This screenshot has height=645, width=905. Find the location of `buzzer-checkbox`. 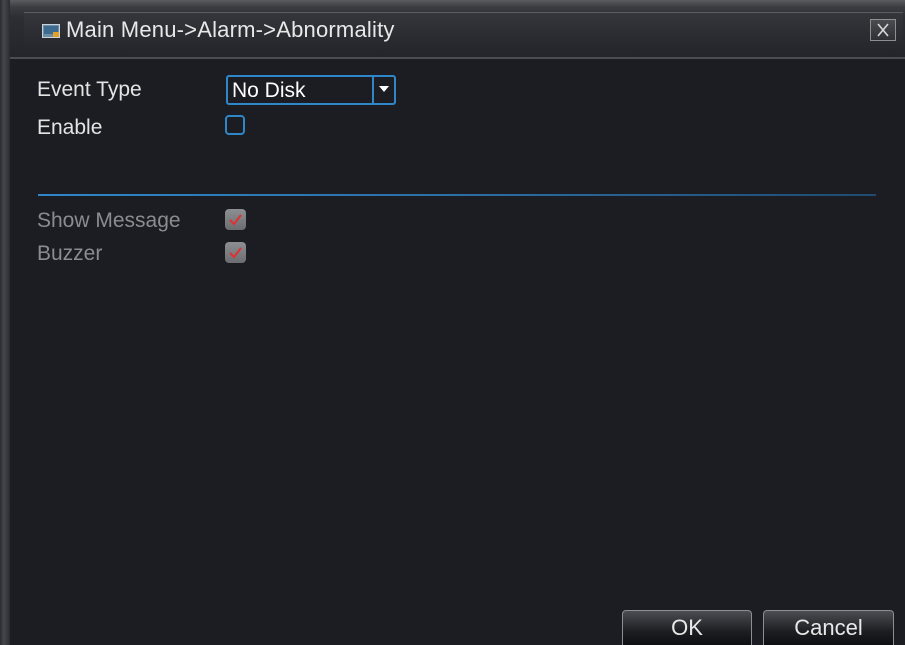

buzzer-checkbox is located at coordinates (235, 252).